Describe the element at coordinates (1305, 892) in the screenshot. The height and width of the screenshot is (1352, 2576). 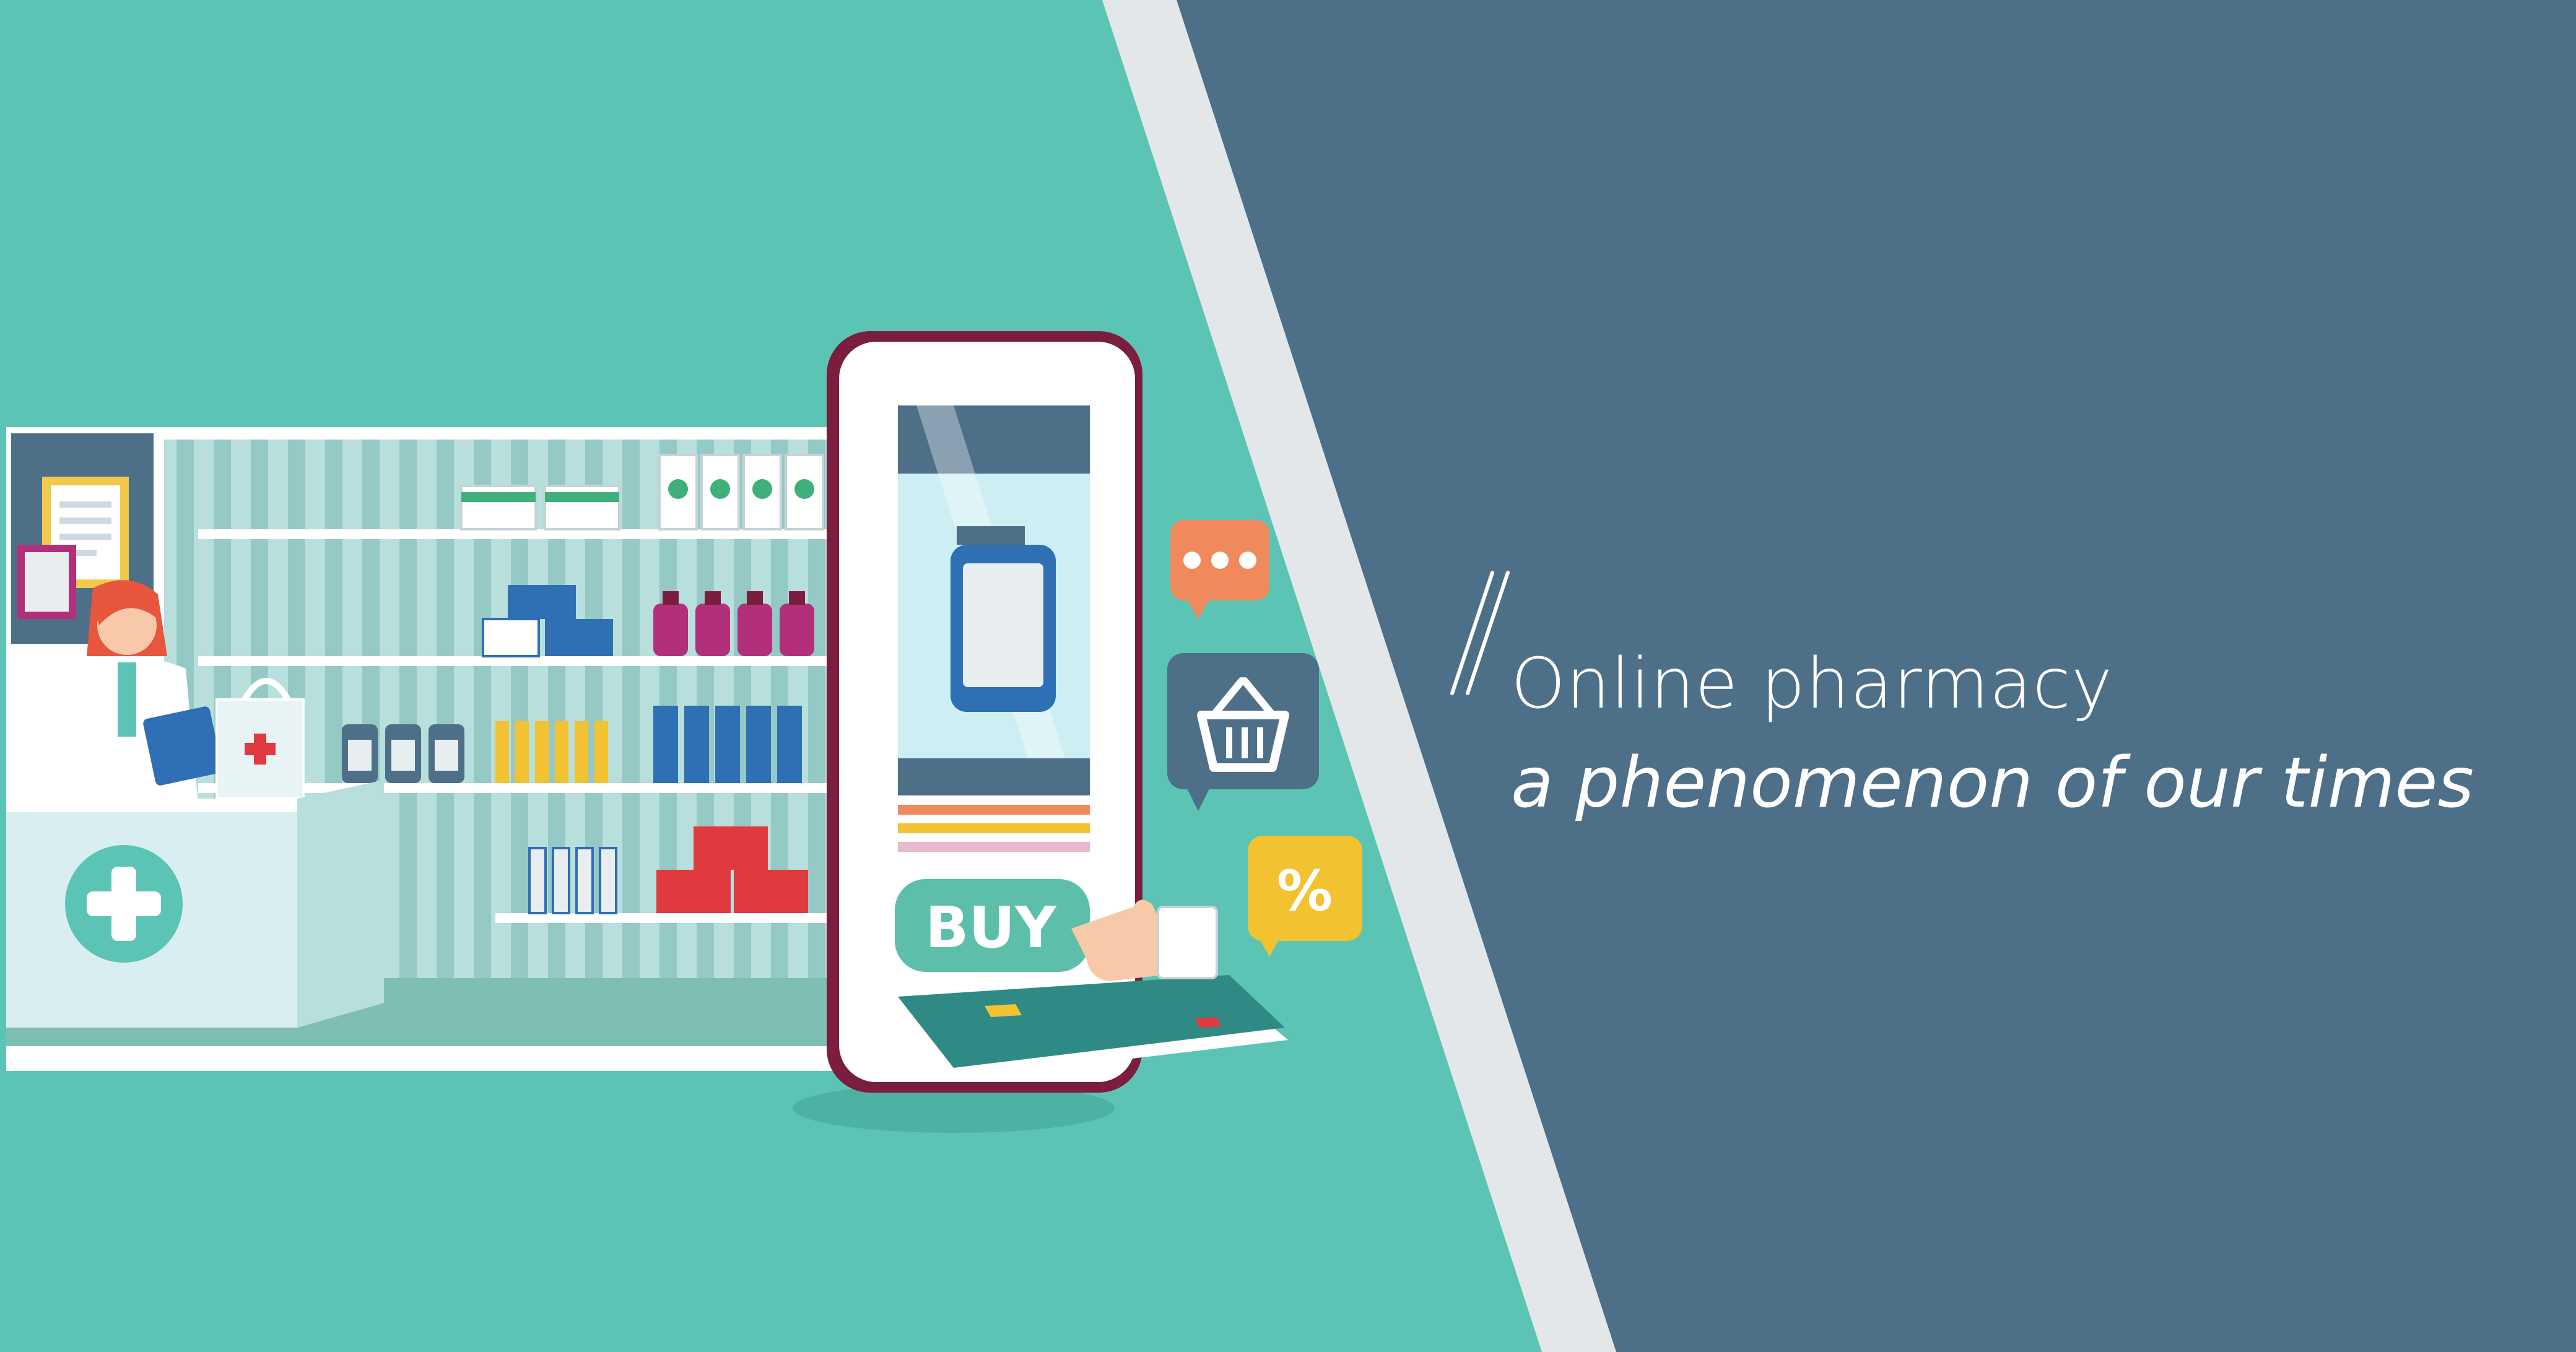
I see `discount-badge-label: %` at that location.